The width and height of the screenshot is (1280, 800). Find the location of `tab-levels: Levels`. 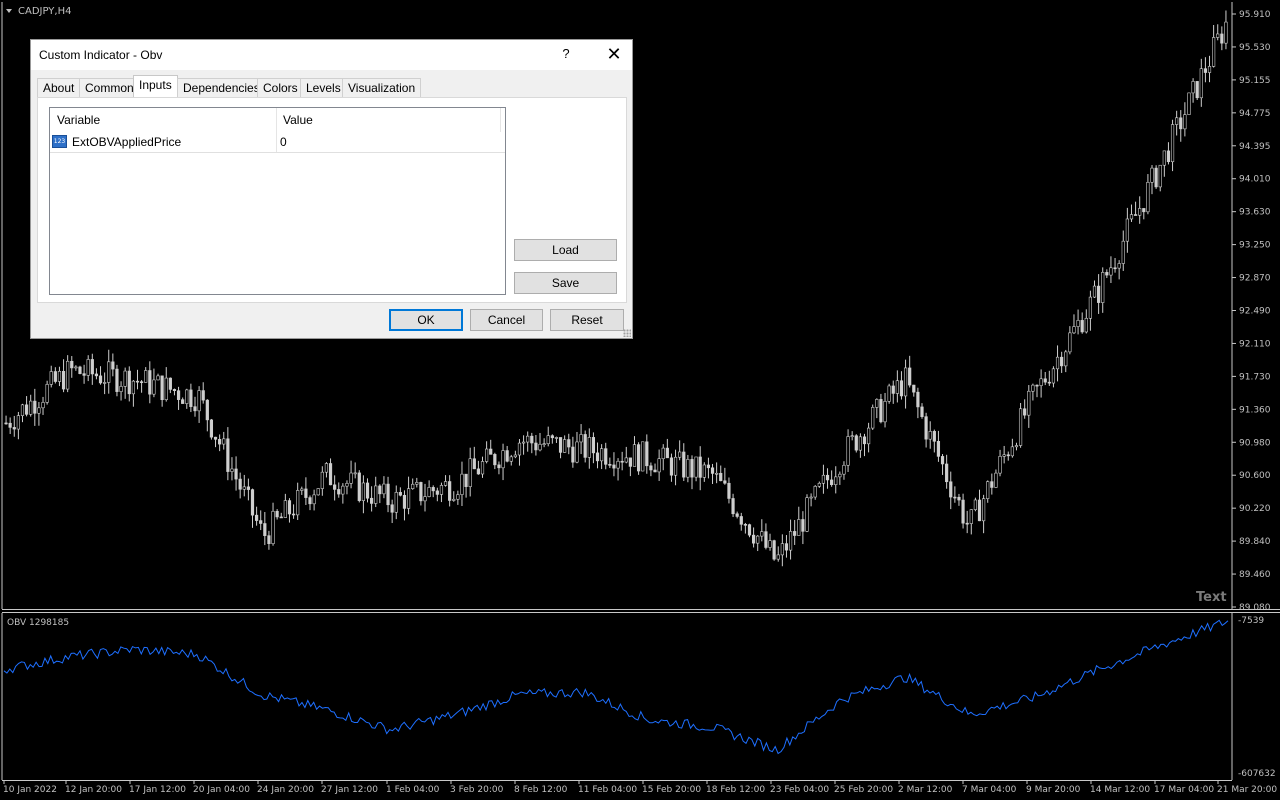

tab-levels: Levels is located at coordinates (323, 87).